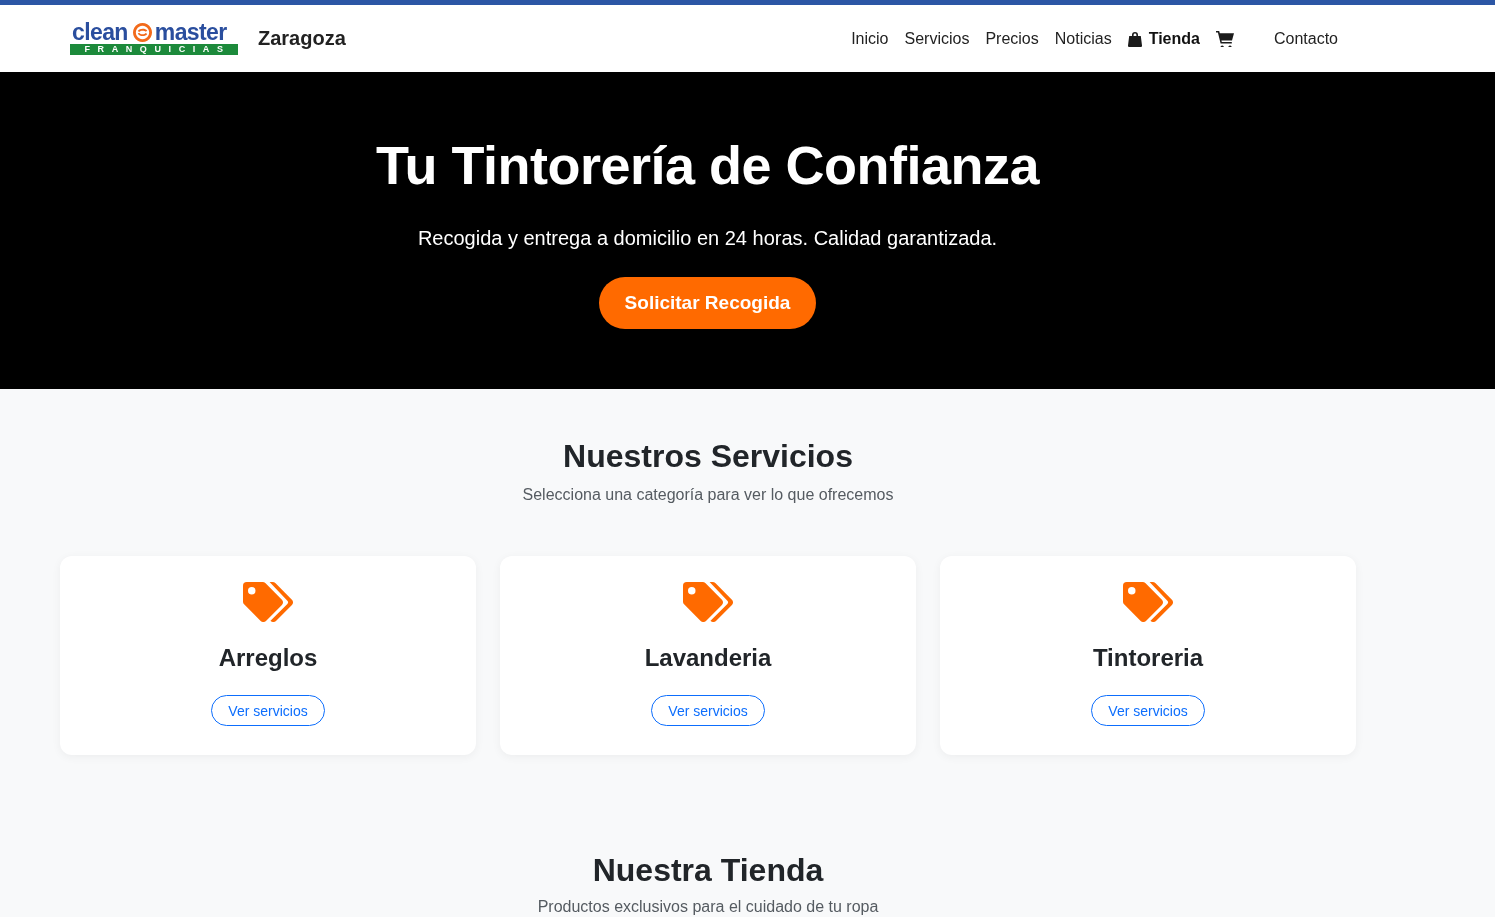 This screenshot has height=917, width=1495. What do you see at coordinates (1305, 38) in the screenshot?
I see `nav-link: Contacto` at bounding box center [1305, 38].